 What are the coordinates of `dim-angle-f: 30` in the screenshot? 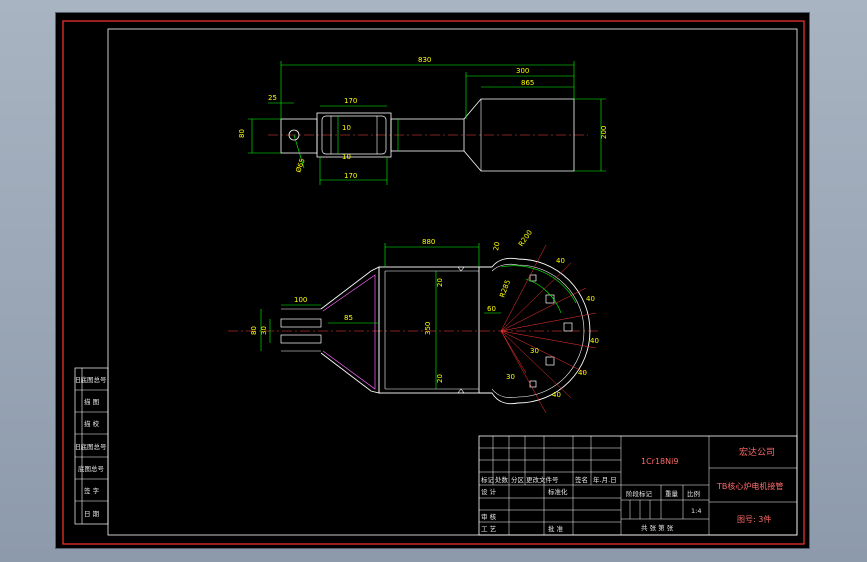 It's located at (534, 351).